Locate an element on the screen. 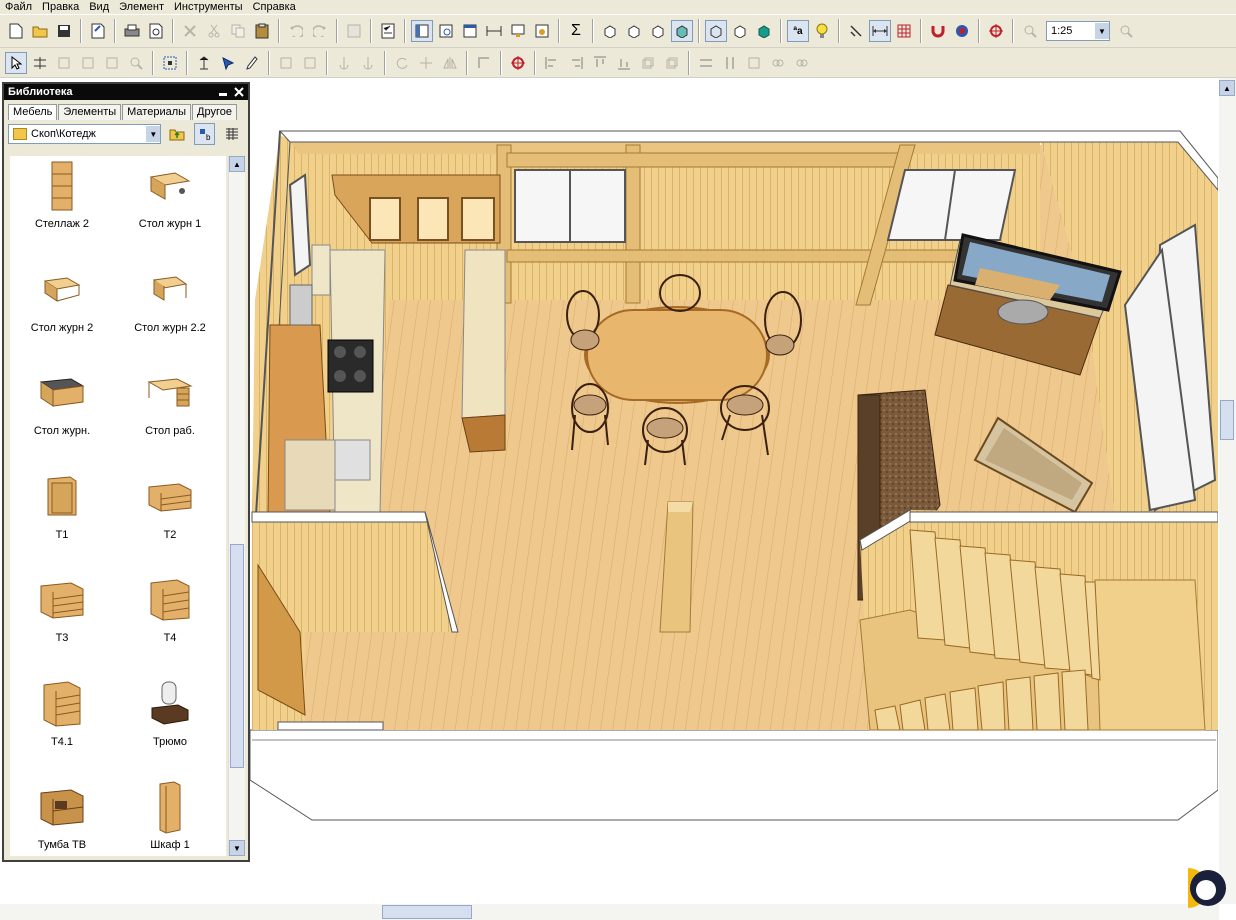 Image resolution: width=1236 pixels, height=920 pixels. anchor-alt-button is located at coordinates (368, 63).